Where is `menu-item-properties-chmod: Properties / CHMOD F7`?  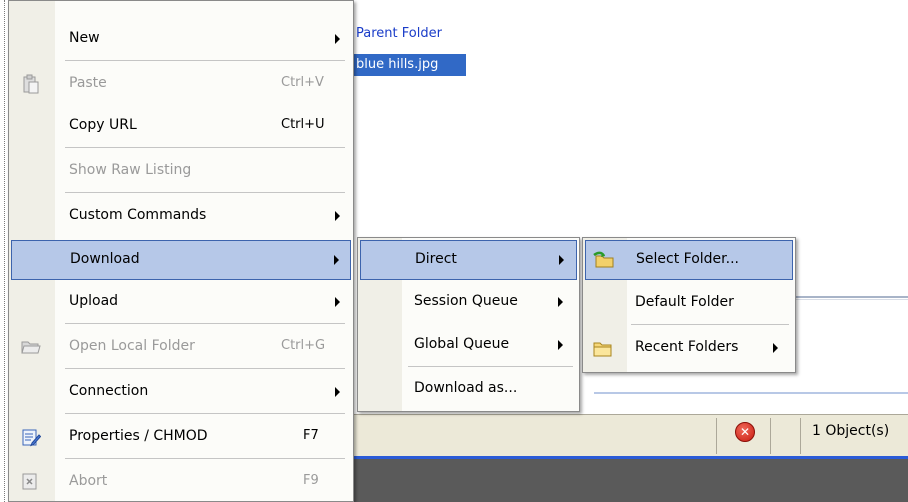
menu-item-properties-chmod: Properties / CHMOD F7 is located at coordinates (181, 437).